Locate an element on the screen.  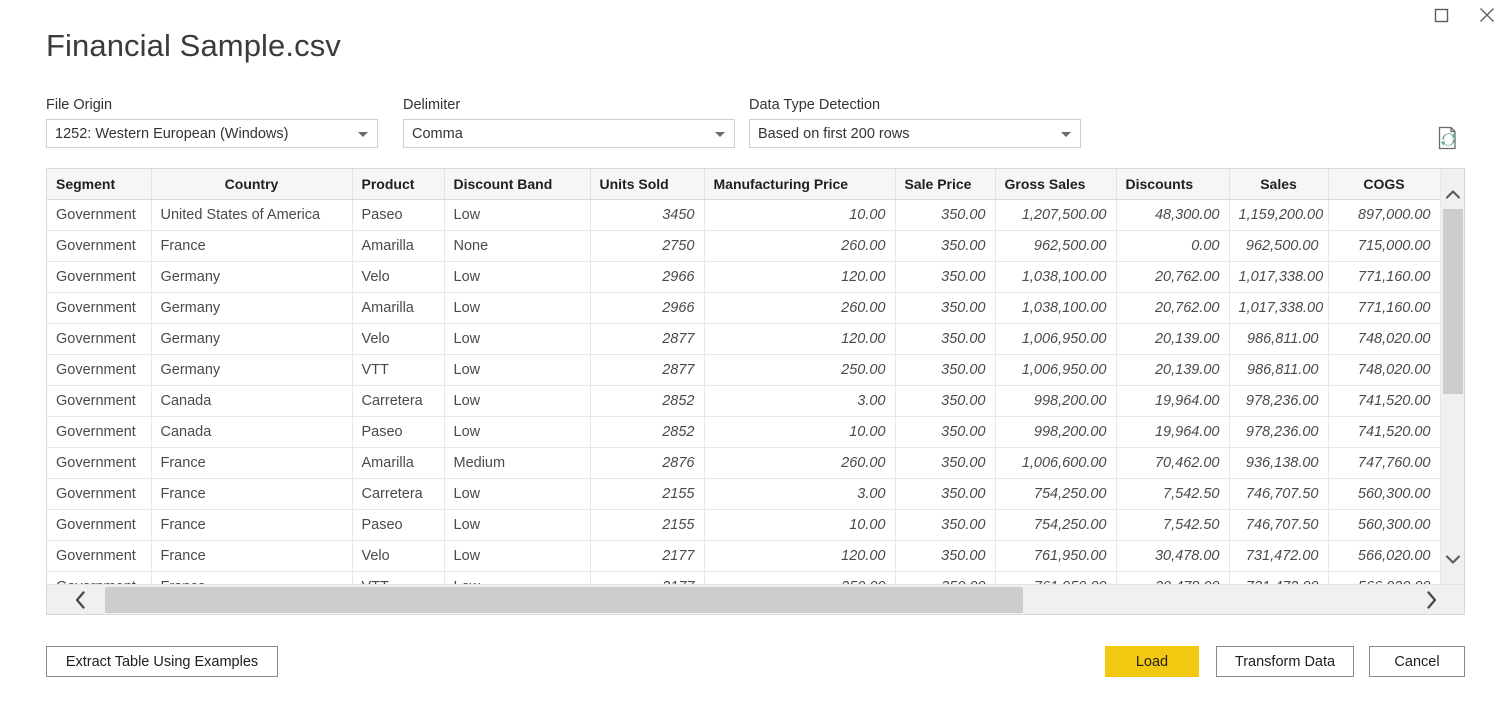
horizontal-scrollbar-thumb is located at coordinates (564, 600).